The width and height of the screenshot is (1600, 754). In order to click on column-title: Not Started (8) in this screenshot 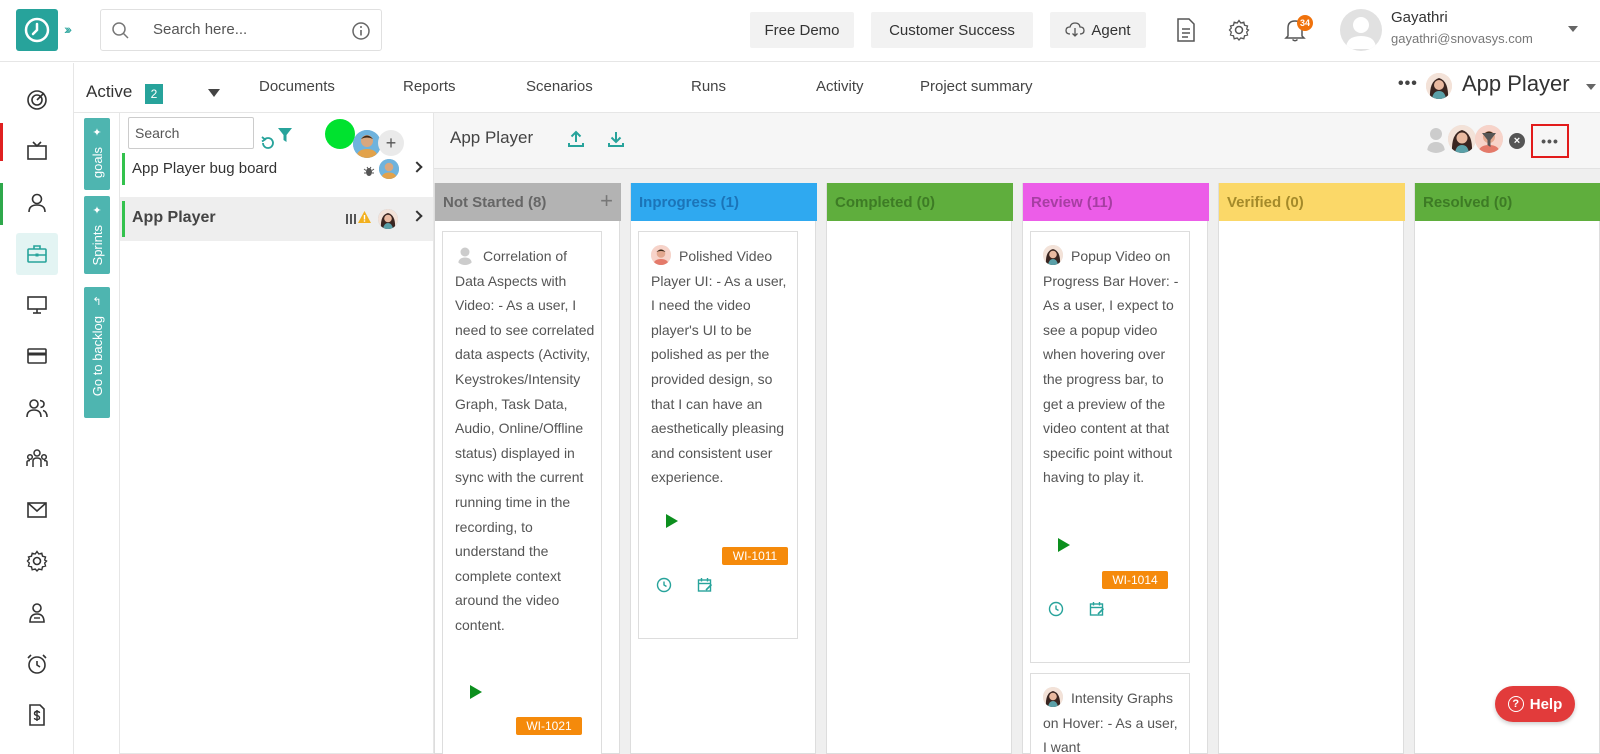, I will do `click(495, 202)`.